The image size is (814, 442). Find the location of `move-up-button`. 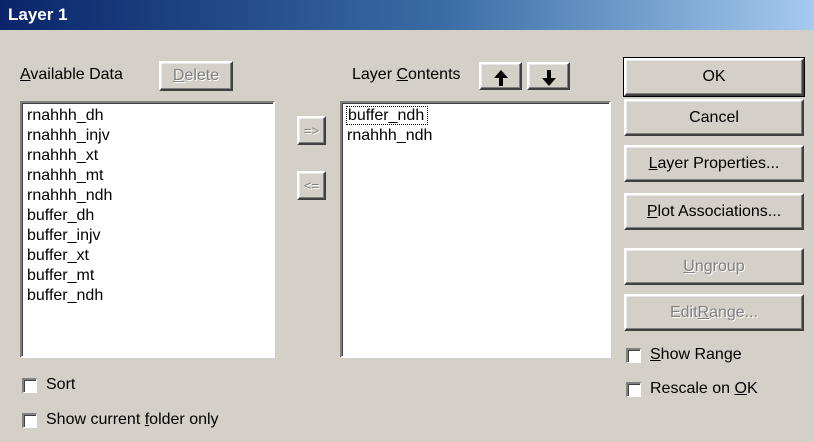

move-up-button is located at coordinates (500, 76).